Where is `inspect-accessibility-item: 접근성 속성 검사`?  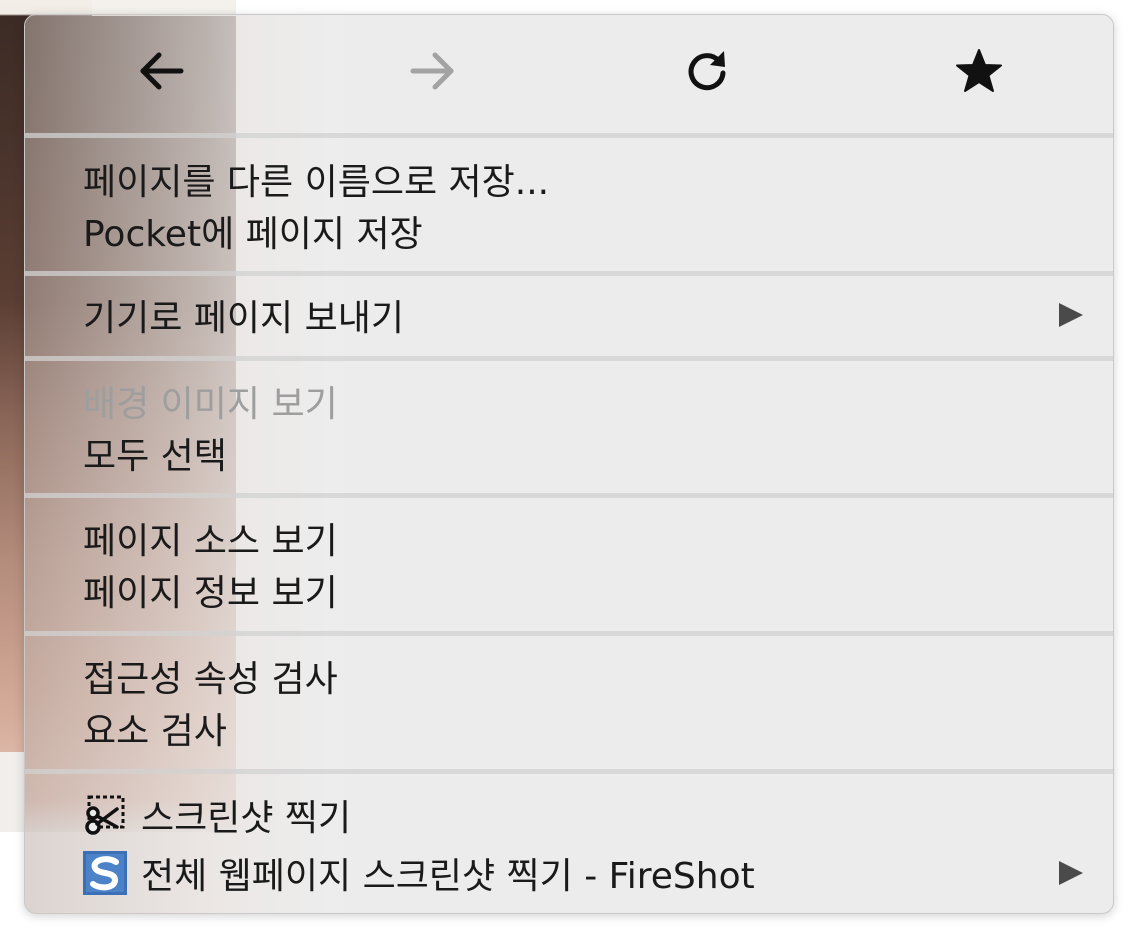 inspect-accessibility-item: 접근성 속성 검사 is located at coordinates (569, 676).